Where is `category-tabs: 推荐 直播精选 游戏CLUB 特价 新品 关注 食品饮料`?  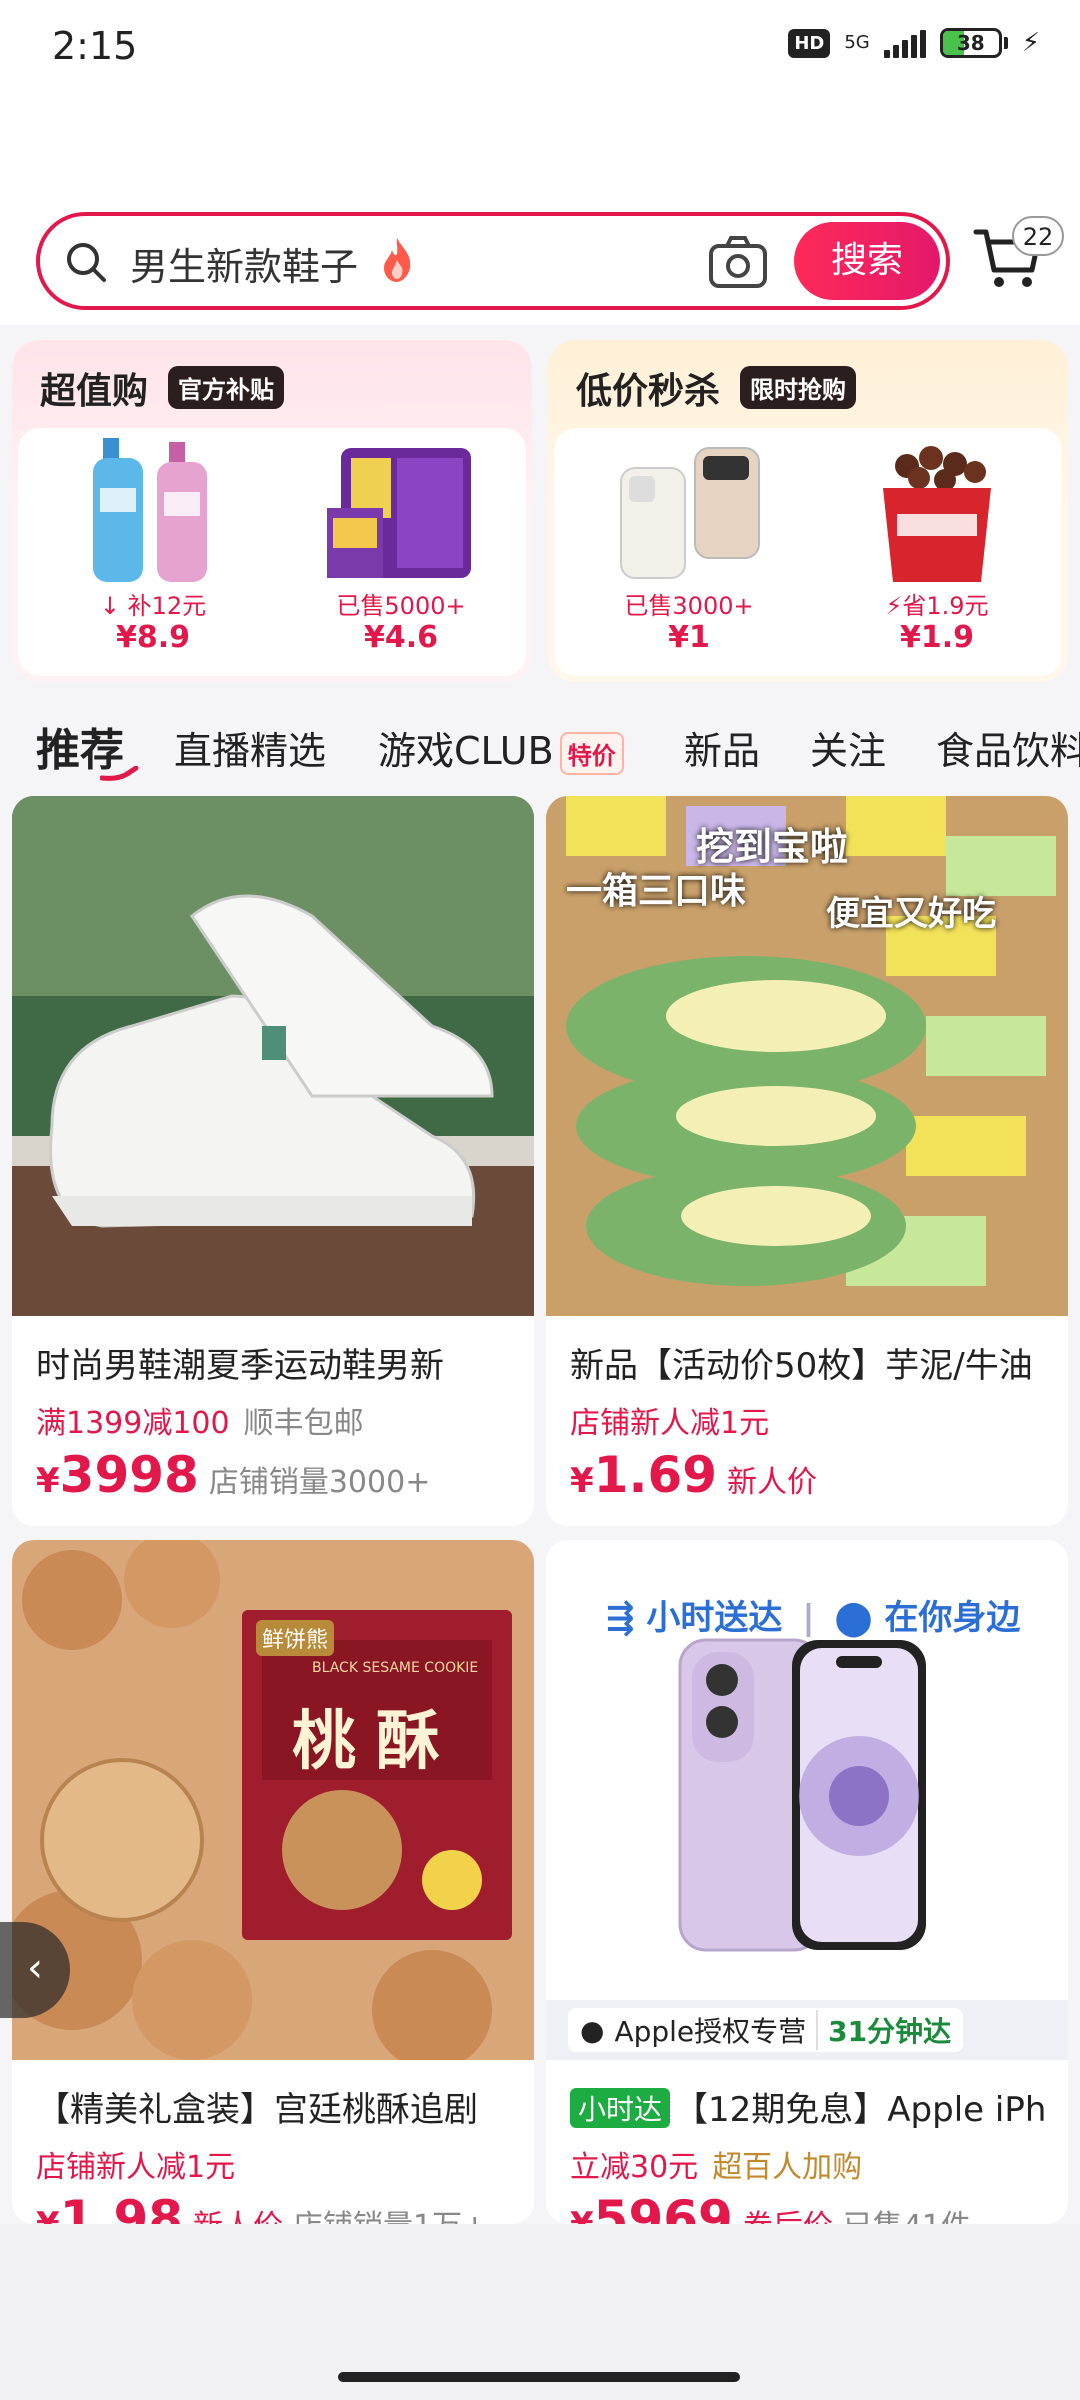 category-tabs: 推荐 直播精选 游戏CLUB 特价 新品 关注 食品饮料 is located at coordinates (540, 745).